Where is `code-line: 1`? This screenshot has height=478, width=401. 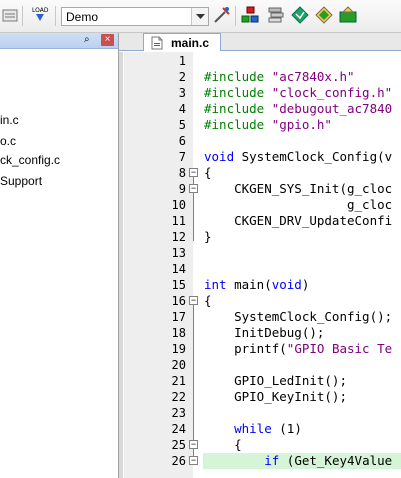
code-line: 1 is located at coordinates (260, 61).